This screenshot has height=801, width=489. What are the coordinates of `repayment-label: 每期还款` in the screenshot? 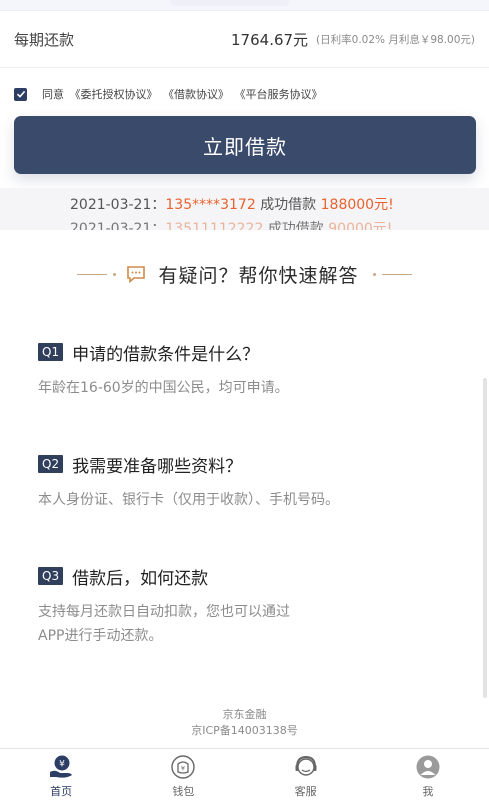 It's located at (44, 39).